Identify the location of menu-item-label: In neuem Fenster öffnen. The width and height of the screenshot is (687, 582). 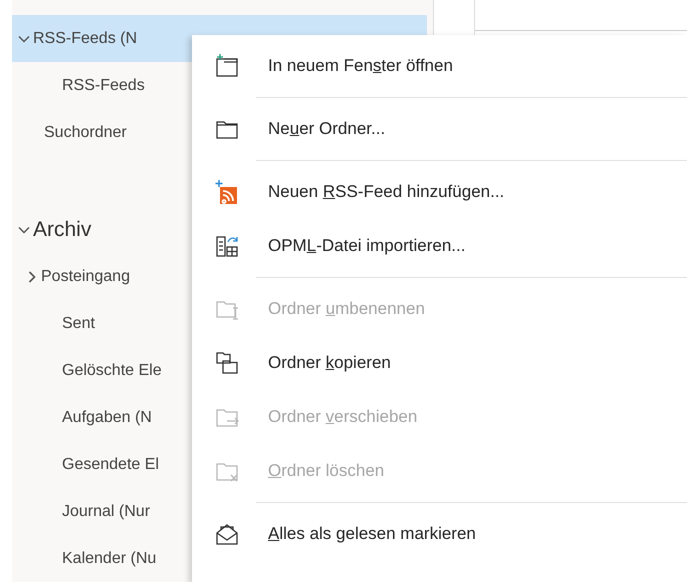
(360, 66).